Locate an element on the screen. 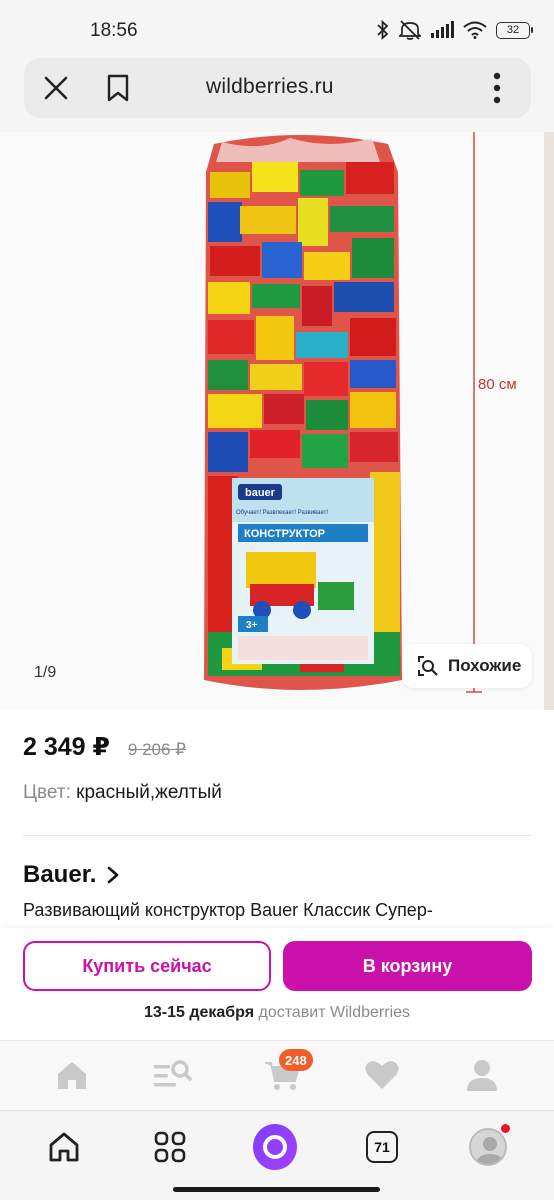  brand-name: Bauer. is located at coordinates (60, 874).